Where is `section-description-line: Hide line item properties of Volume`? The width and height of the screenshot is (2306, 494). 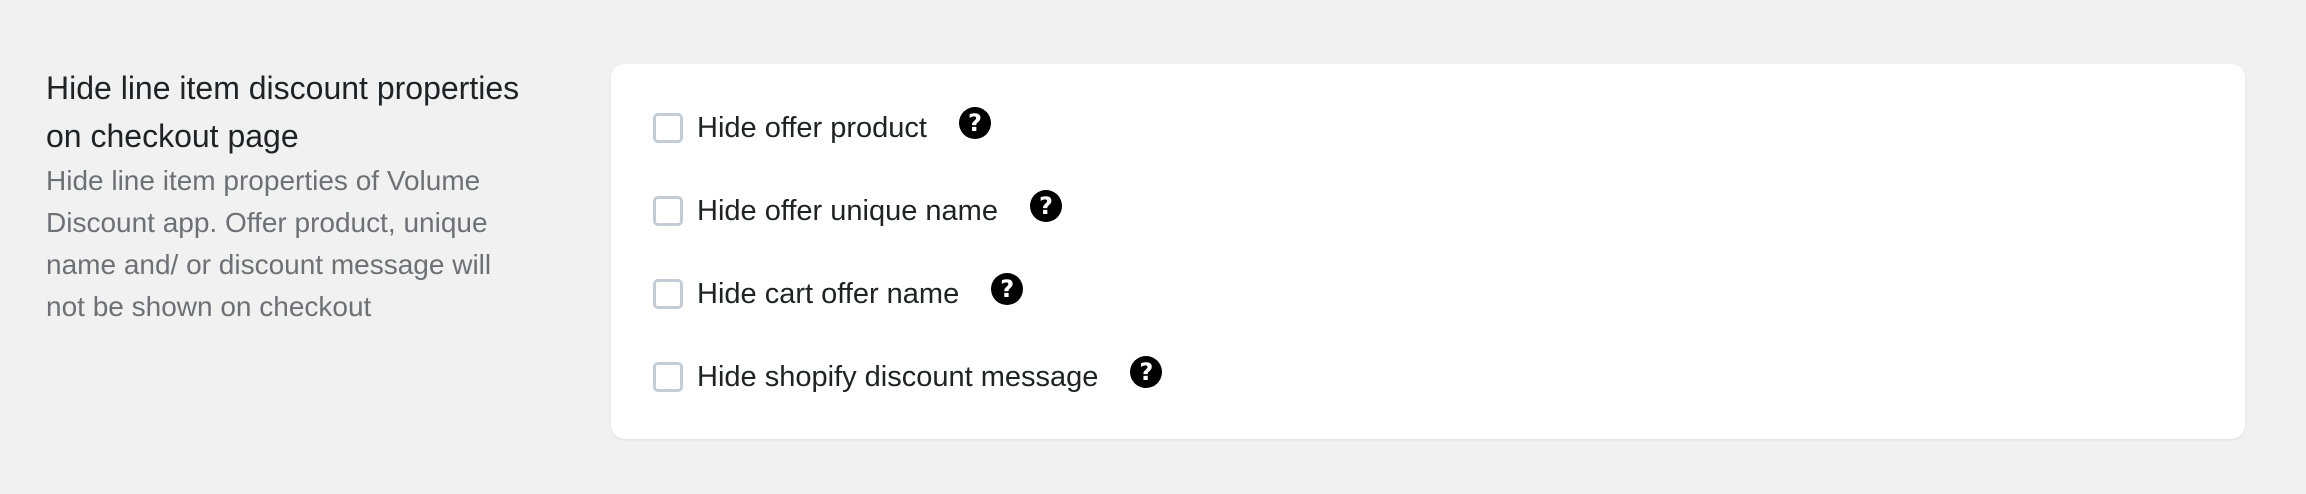 section-description-line: Hide line item properties of Volume is located at coordinates (263, 180).